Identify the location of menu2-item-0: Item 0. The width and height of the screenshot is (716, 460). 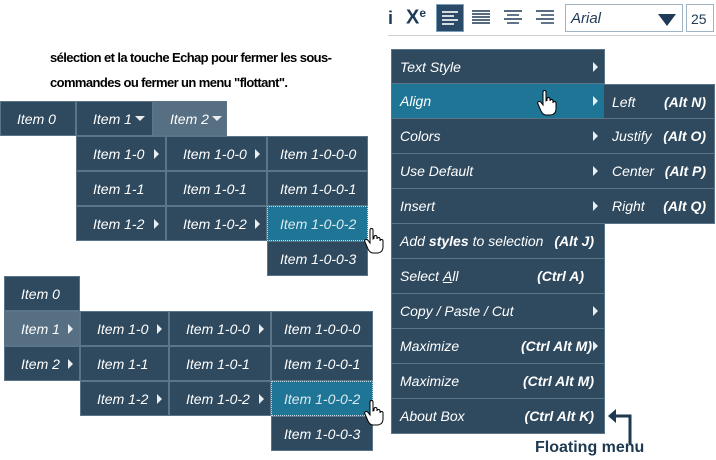
(42, 293).